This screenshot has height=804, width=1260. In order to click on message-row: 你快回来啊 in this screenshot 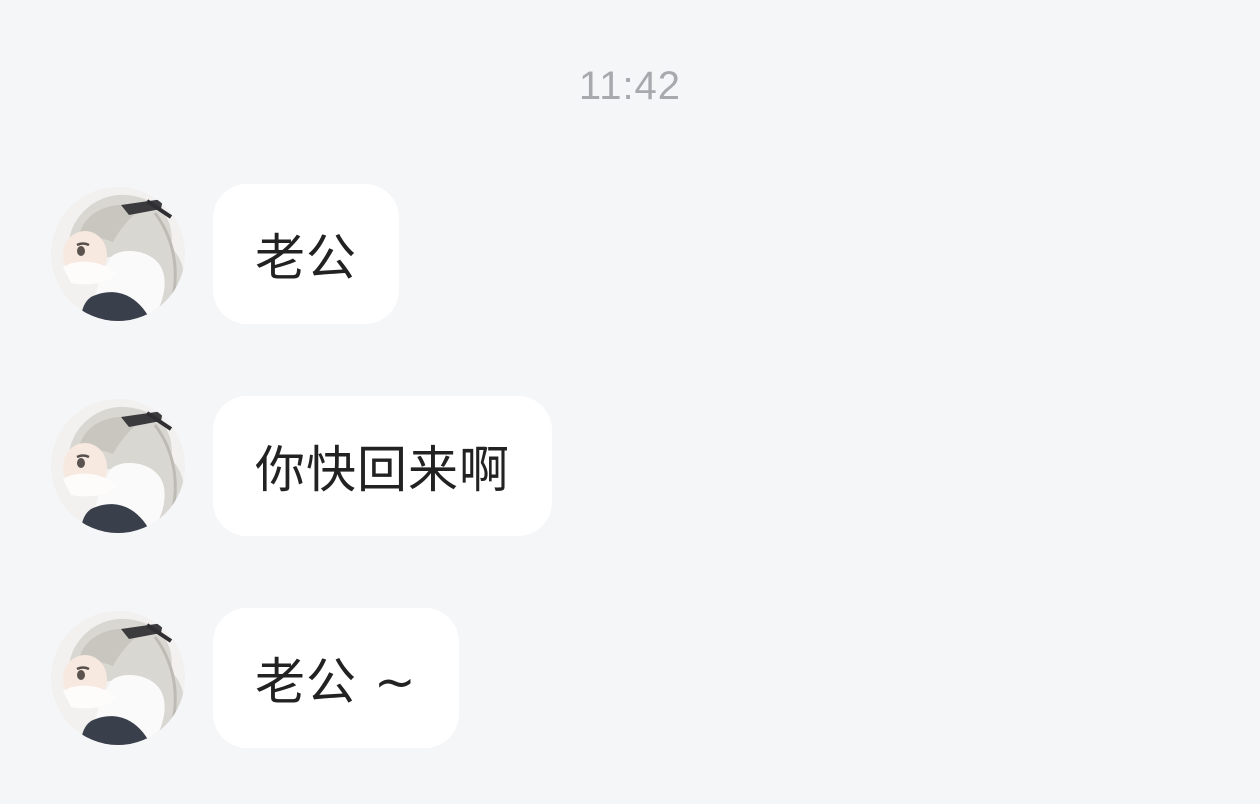, I will do `click(301, 466)`.